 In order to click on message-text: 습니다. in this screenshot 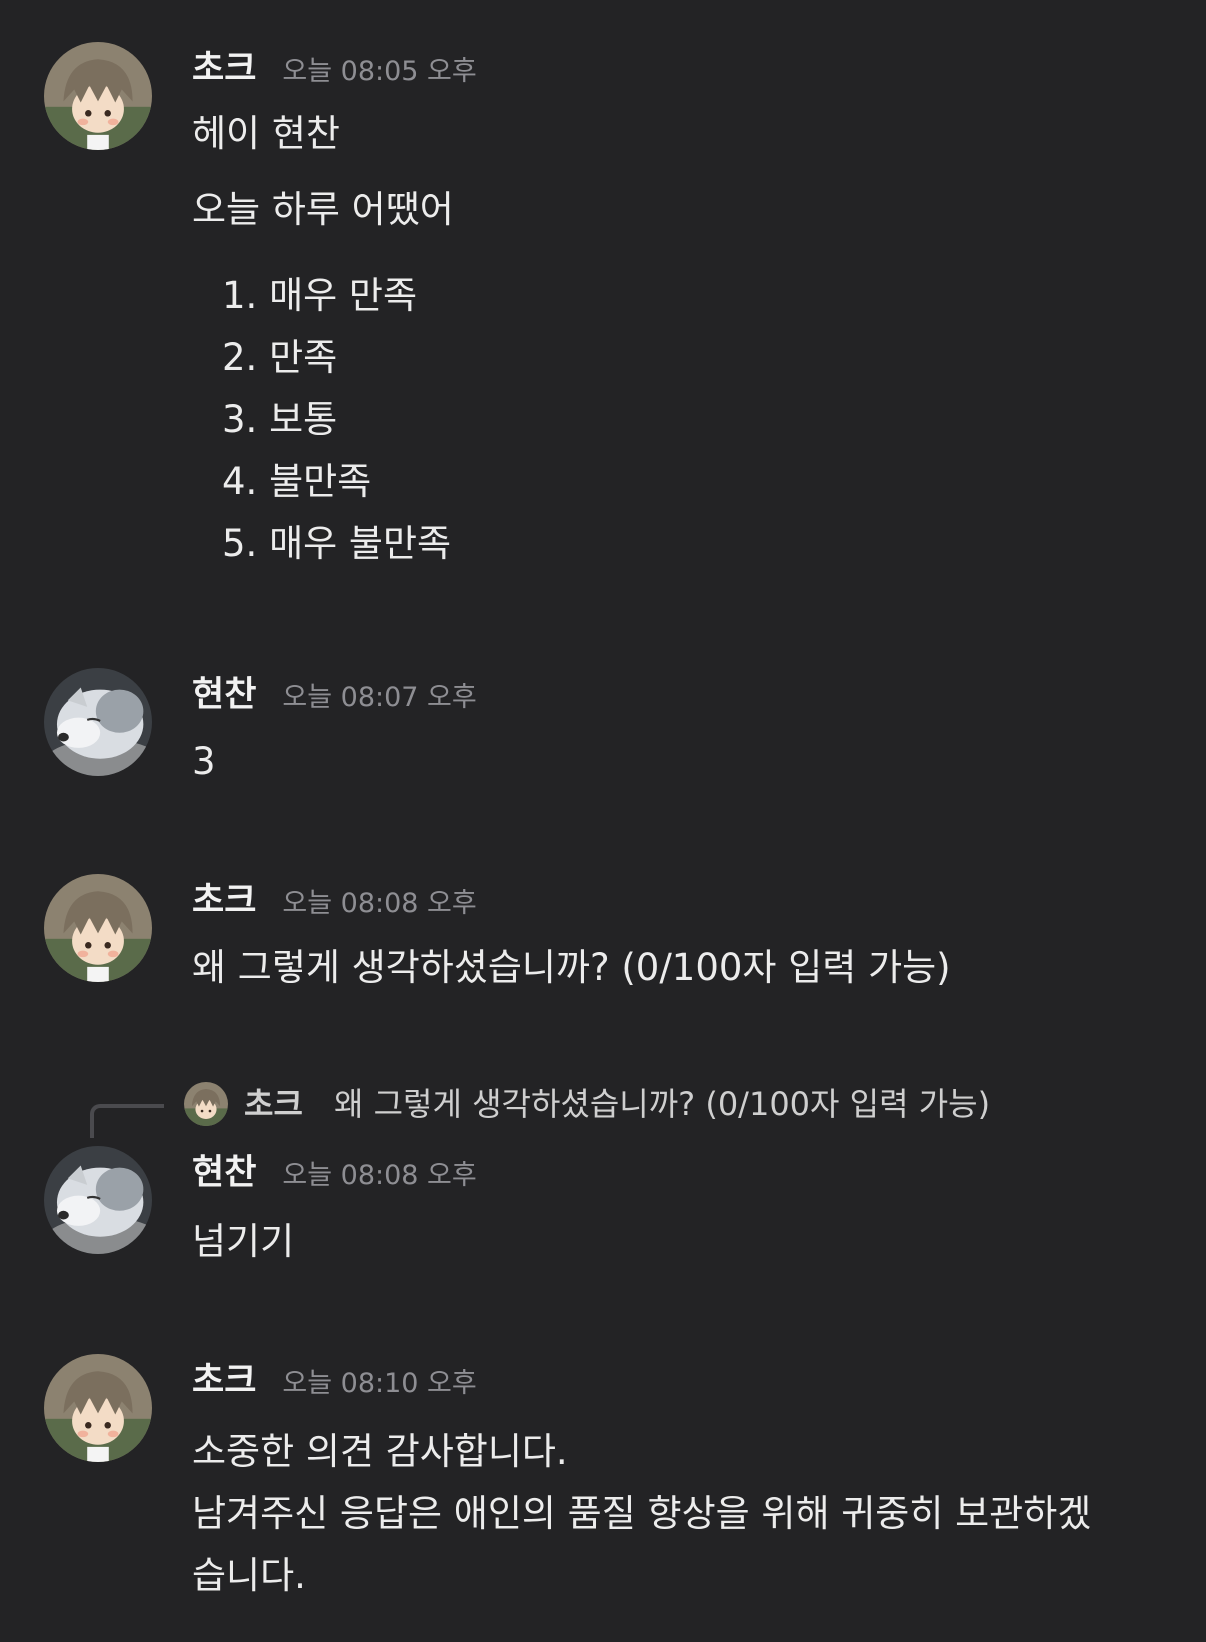, I will do `click(249, 1575)`.